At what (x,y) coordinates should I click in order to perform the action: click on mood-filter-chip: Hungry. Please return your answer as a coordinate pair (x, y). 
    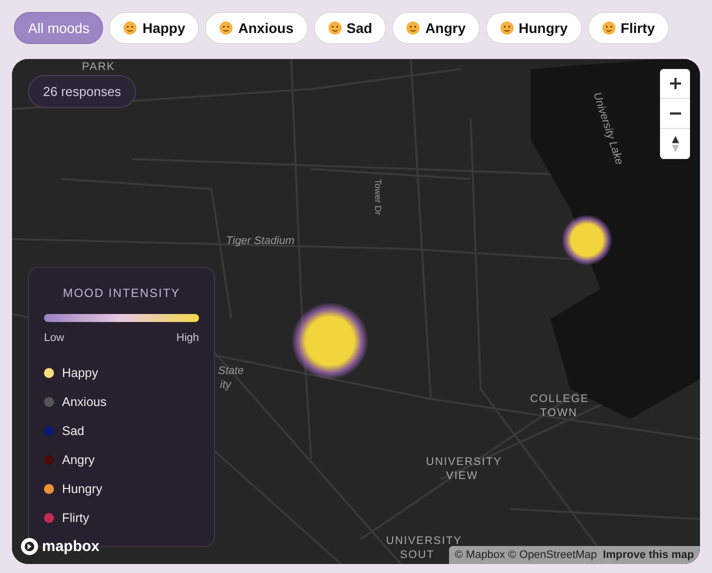
    Looking at the image, I should click on (534, 28).